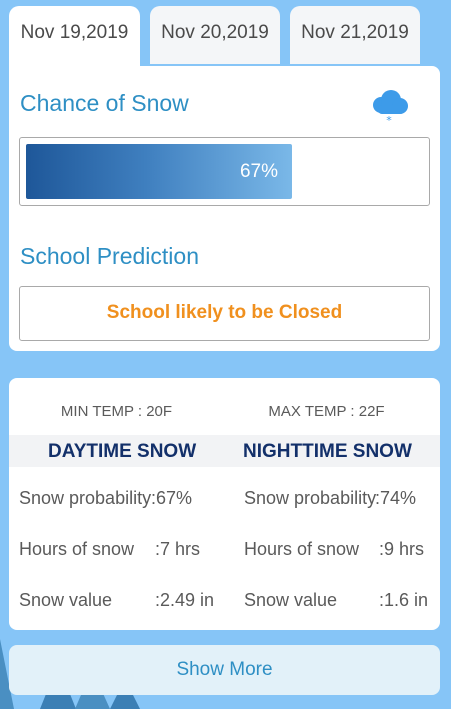 The width and height of the screenshot is (451, 709). I want to click on night-probability-label: Snow probability, so click(310, 498).